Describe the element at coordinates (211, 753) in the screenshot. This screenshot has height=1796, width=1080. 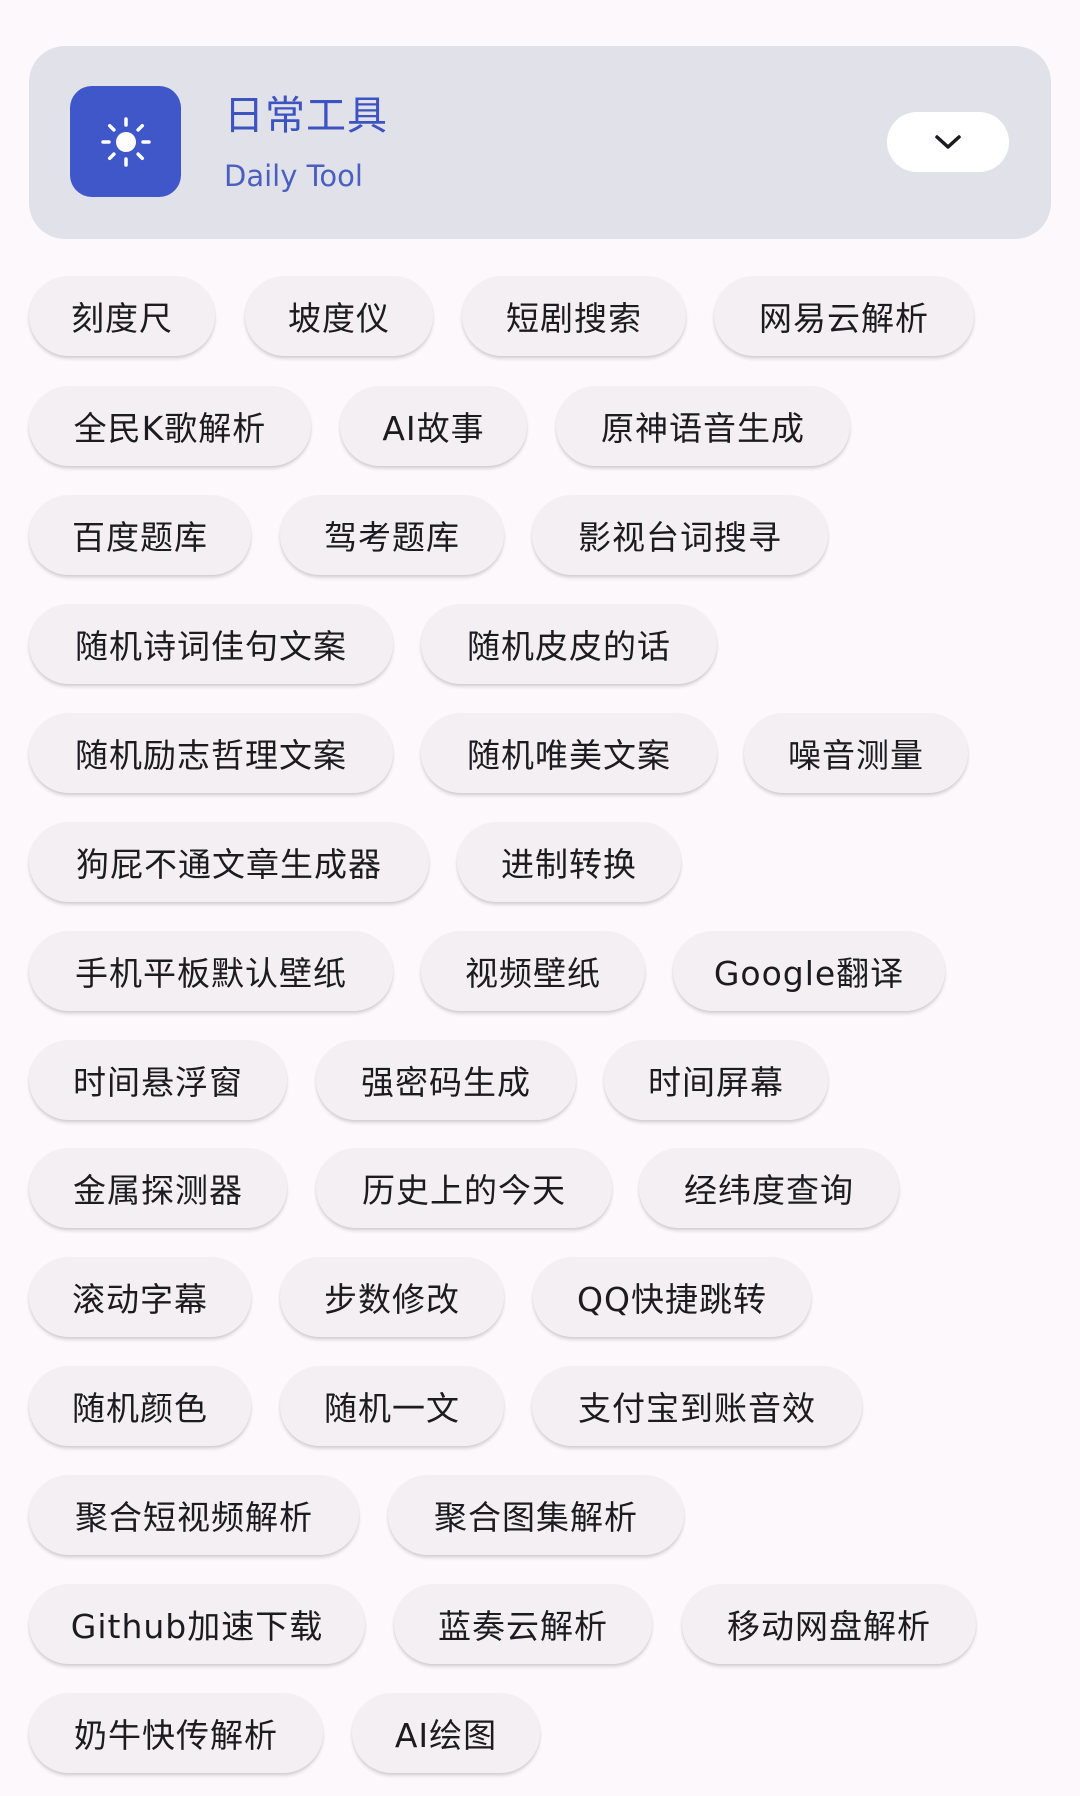
I see `tool-chip: 随机励志哲理文案` at that location.